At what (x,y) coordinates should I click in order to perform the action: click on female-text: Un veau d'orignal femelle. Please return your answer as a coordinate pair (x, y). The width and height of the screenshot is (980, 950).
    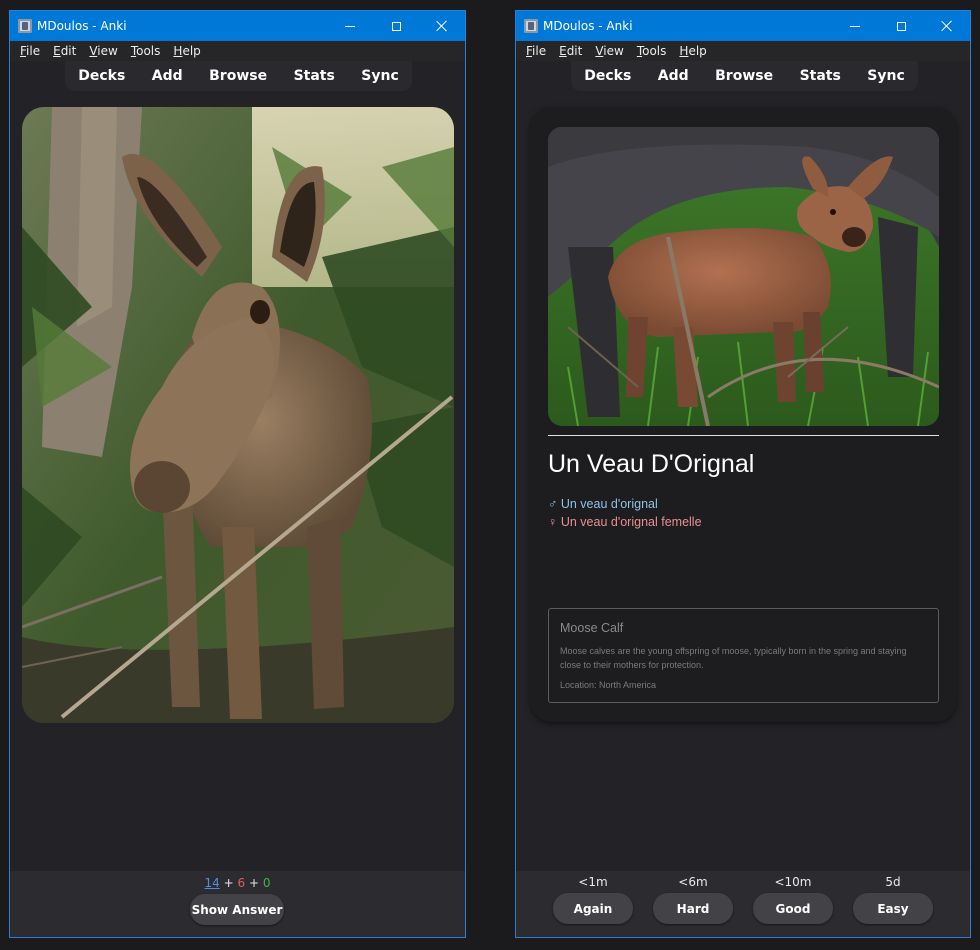
    Looking at the image, I should click on (631, 522).